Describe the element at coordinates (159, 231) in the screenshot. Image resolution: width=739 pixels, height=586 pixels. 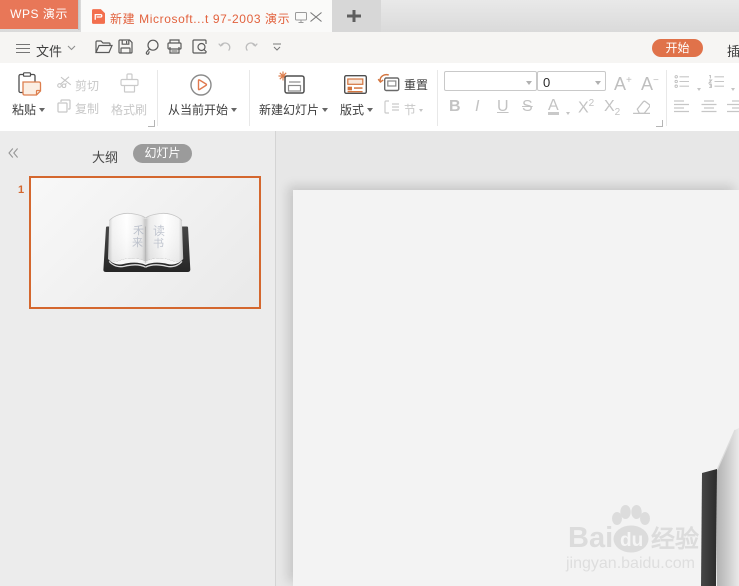
I see `svg-text: 读` at that location.